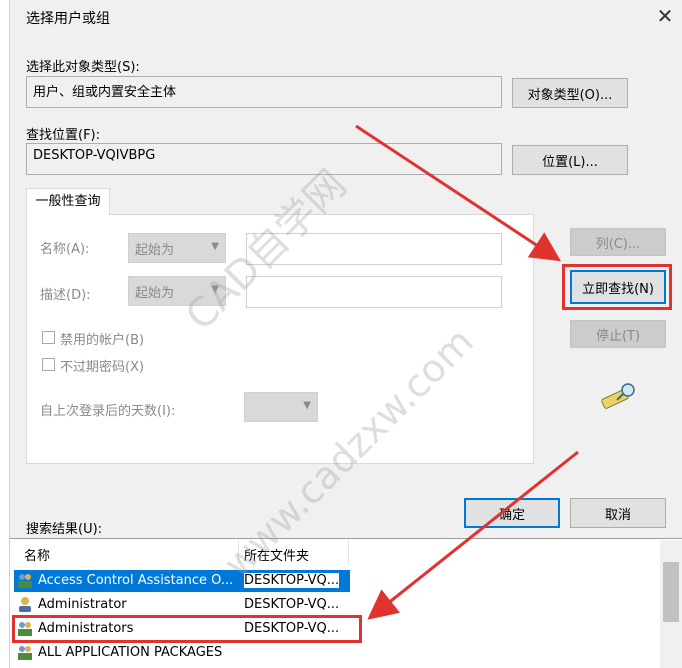 The height and width of the screenshot is (668, 682). What do you see at coordinates (68, 19) in the screenshot?
I see `window-title: 选择用户或组` at bounding box center [68, 19].